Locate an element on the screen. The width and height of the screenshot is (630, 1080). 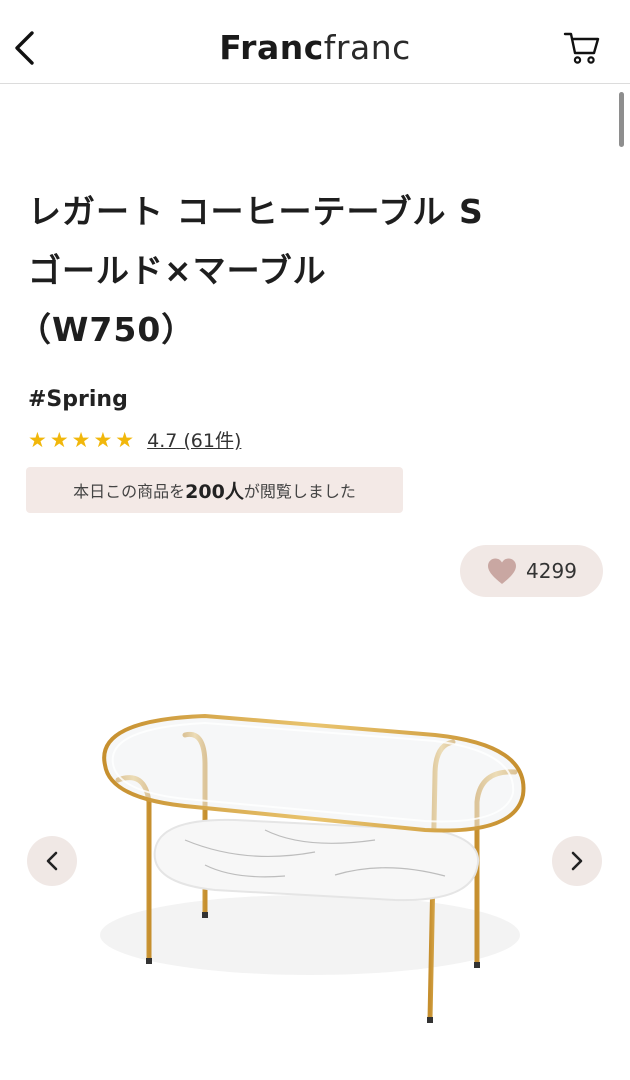
rating-row: ★★★★★ 4.7 (61件) is located at coordinates (134, 439).